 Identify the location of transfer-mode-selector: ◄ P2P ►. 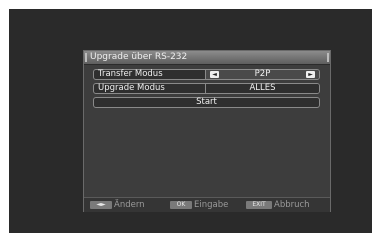
(262, 74).